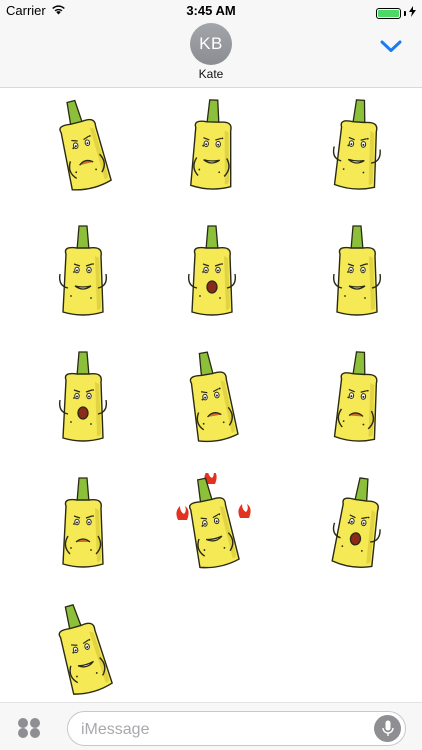 Image resolution: width=422 pixels, height=750 pixels. Describe the element at coordinates (211, 44) in the screenshot. I see `avatar: KB` at that location.